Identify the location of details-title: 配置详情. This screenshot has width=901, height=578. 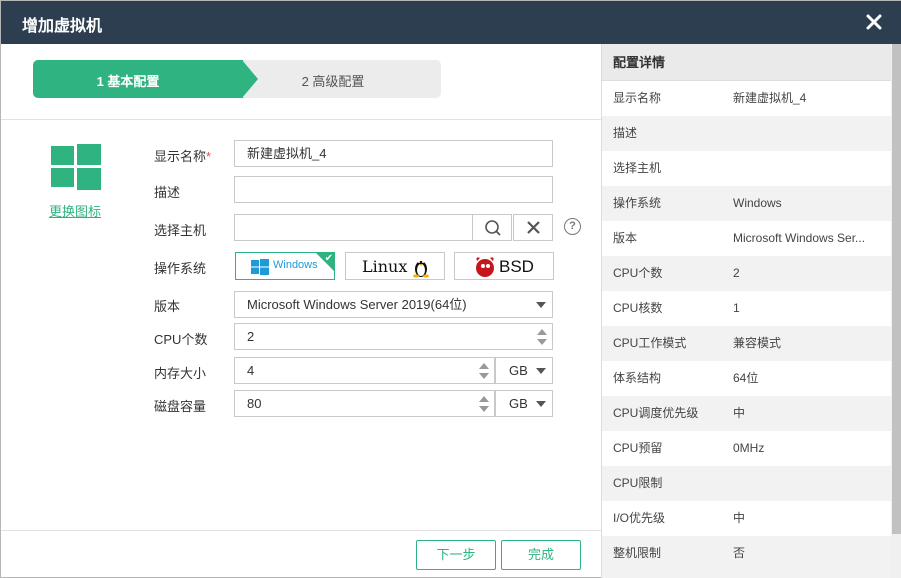
(746, 62).